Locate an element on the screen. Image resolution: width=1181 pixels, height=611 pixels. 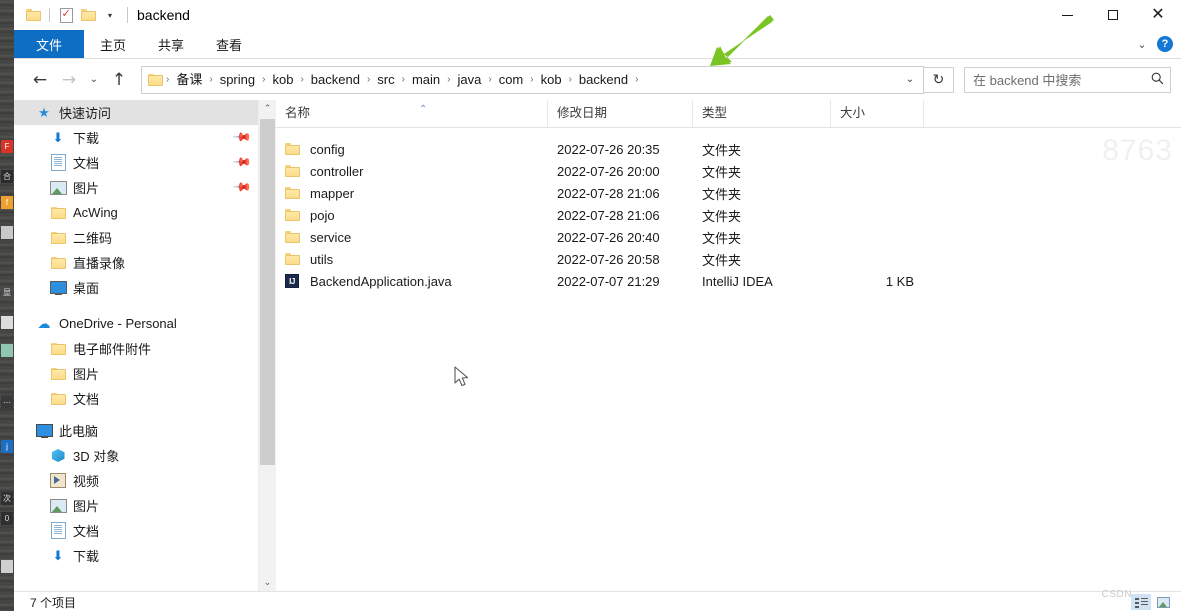
recent-locations-button: ⌄ is located at coordinates (94, 80).